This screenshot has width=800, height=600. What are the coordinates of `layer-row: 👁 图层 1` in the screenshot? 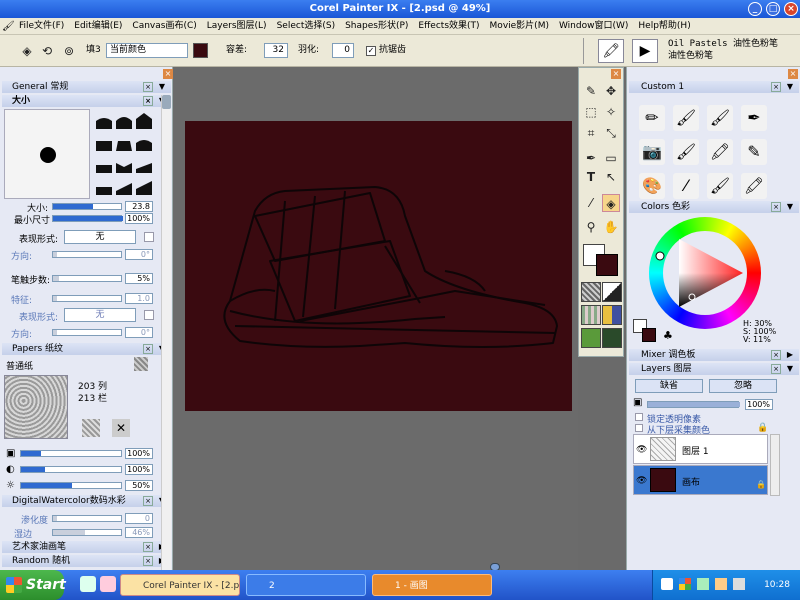 It's located at (700, 449).